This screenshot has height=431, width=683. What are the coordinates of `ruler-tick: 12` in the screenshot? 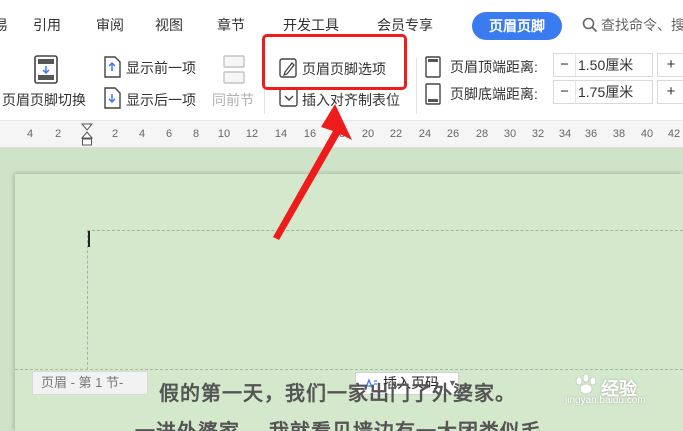 It's located at (252, 134).